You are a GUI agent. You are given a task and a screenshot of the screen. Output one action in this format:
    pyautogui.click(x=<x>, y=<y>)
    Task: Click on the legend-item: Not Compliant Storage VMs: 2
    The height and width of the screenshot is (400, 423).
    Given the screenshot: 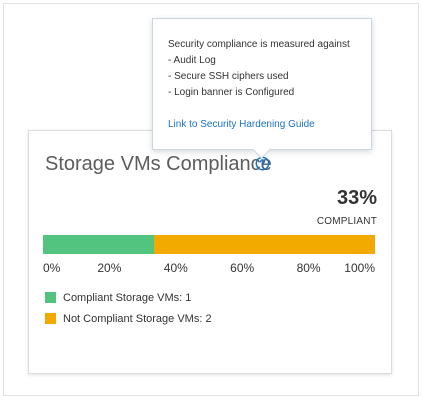 What is the action you would take?
    pyautogui.click(x=128, y=318)
    